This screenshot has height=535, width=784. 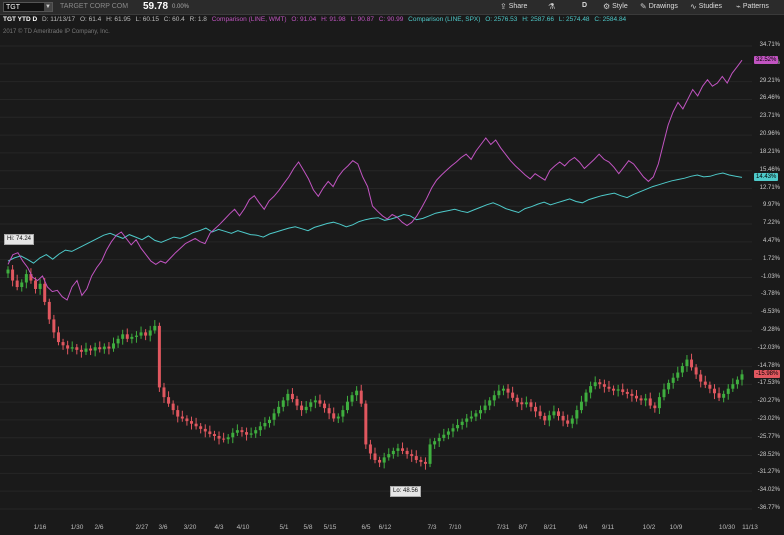 What do you see at coordinates (198, 19) in the screenshot?
I see `legend-range: R: 1.8` at bounding box center [198, 19].